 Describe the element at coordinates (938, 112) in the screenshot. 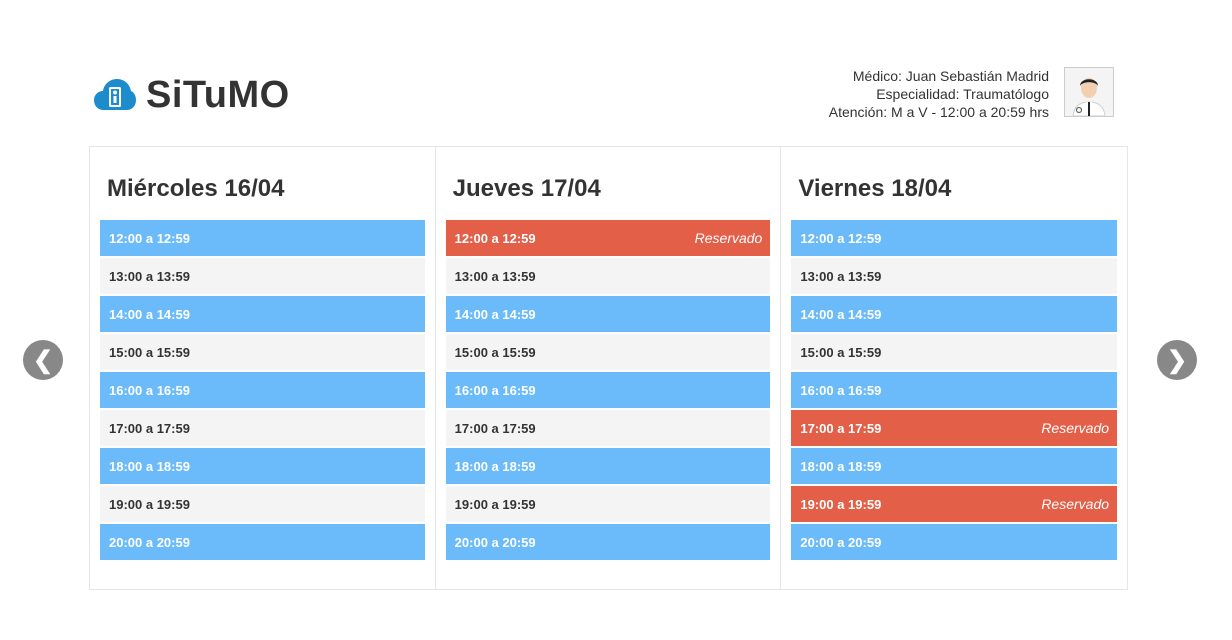

I see `doctor-schedule: Atención: M a V - 12:00 a 20:59 hrs` at that location.